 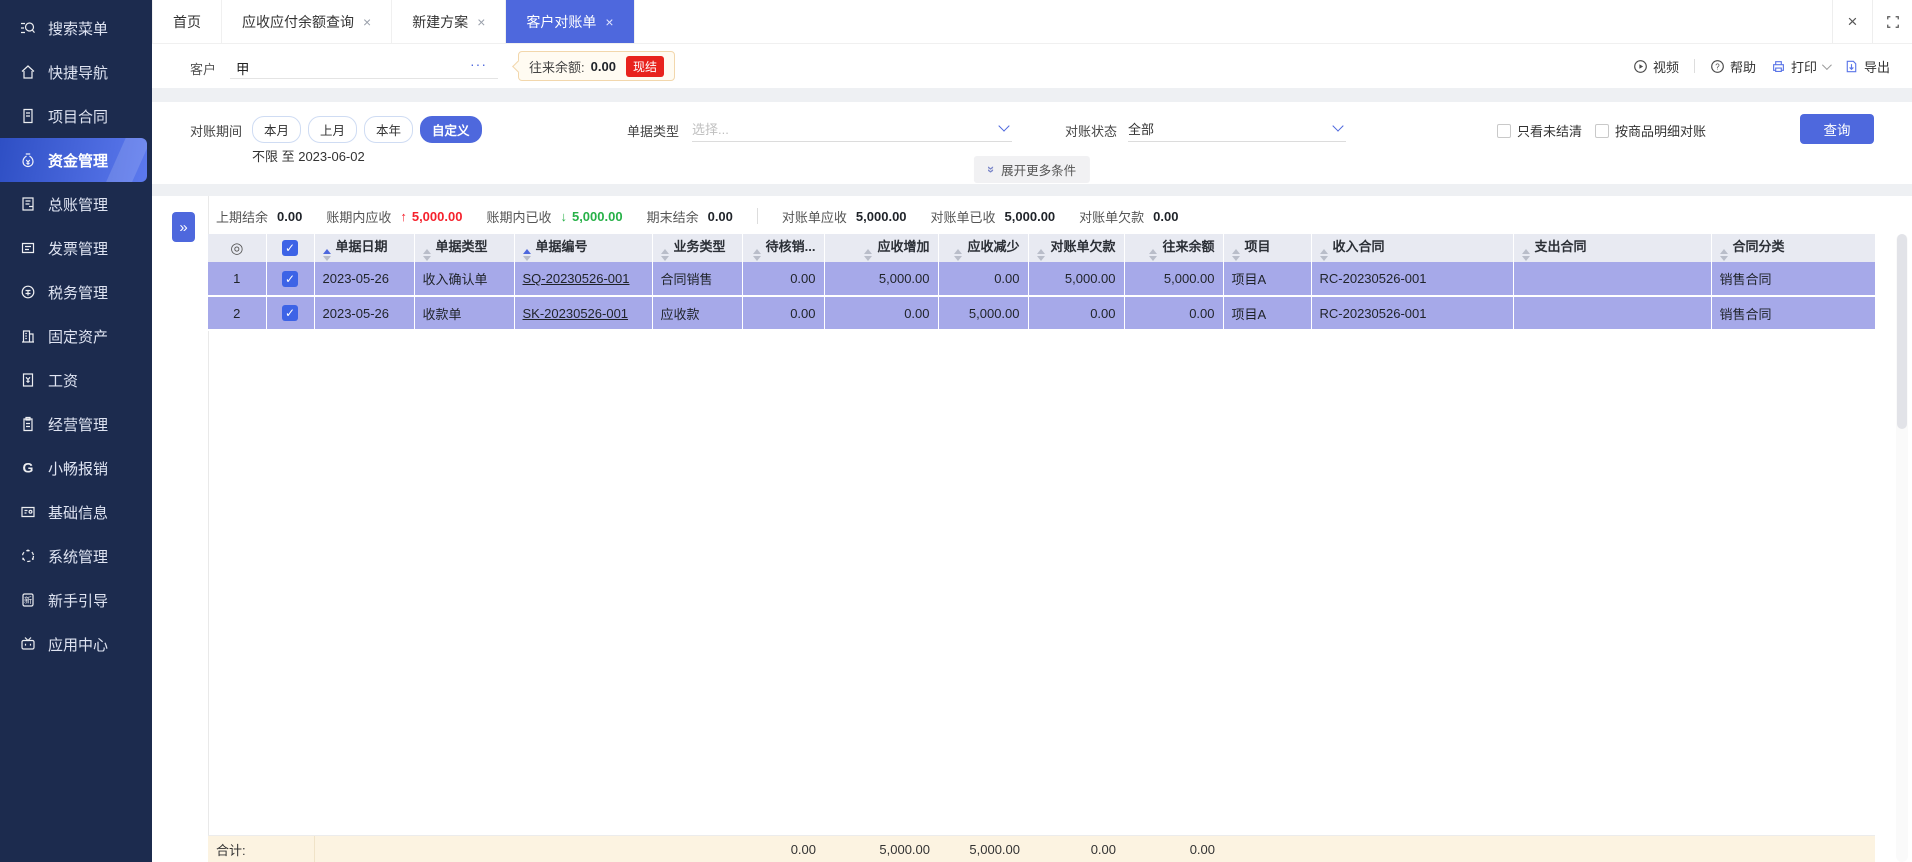 I want to click on period-option: 自定义, so click(x=451, y=129).